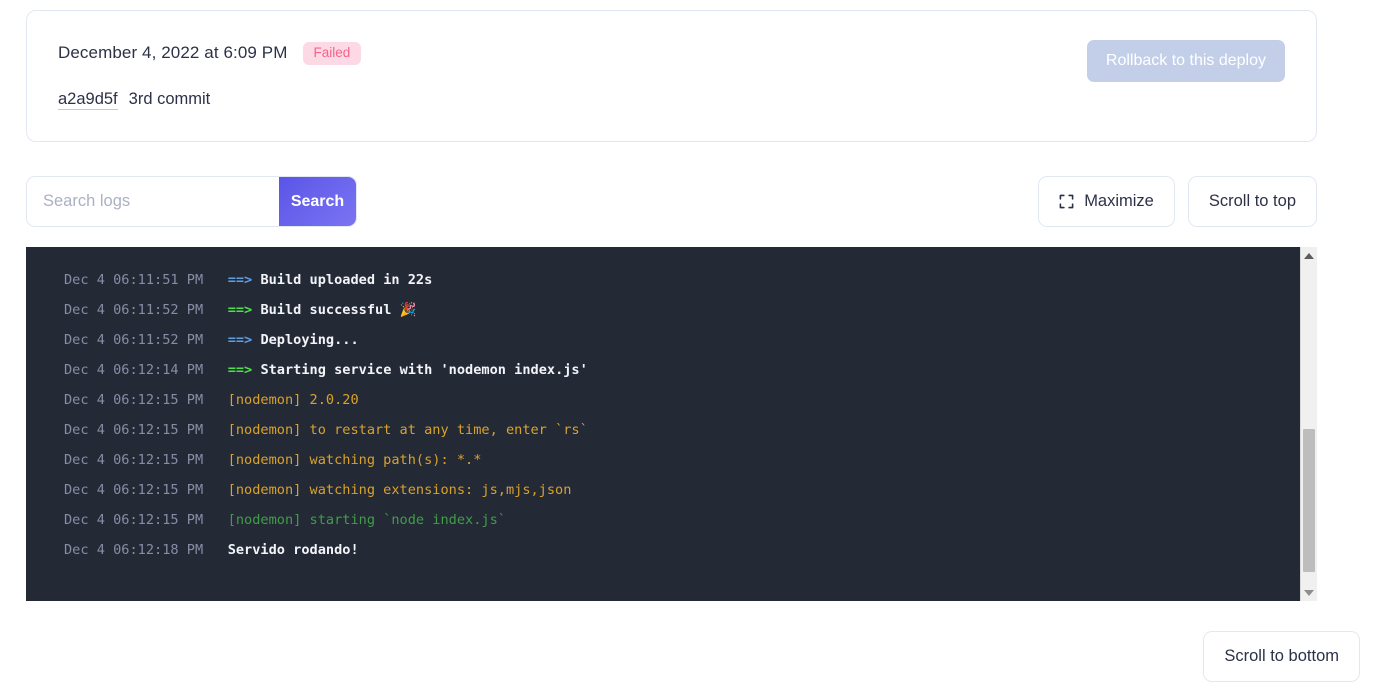  What do you see at coordinates (1308, 424) in the screenshot?
I see `log-scrollbar` at bounding box center [1308, 424].